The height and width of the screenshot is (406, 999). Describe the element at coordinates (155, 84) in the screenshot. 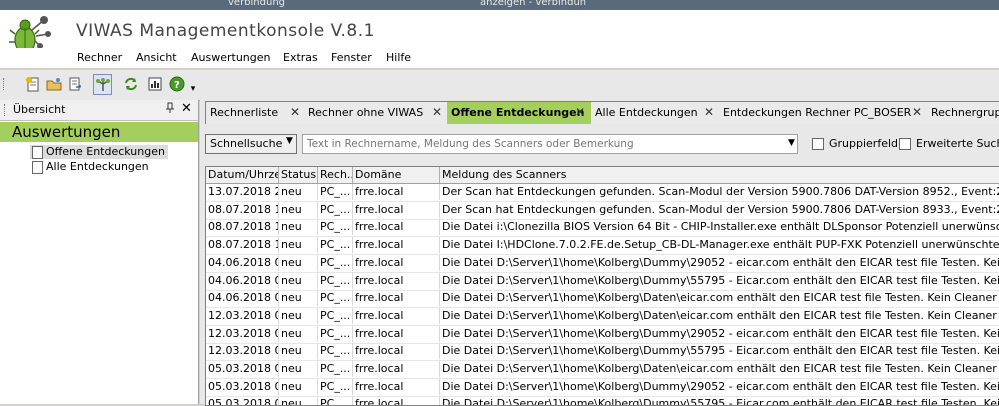

I see `report-icon` at that location.